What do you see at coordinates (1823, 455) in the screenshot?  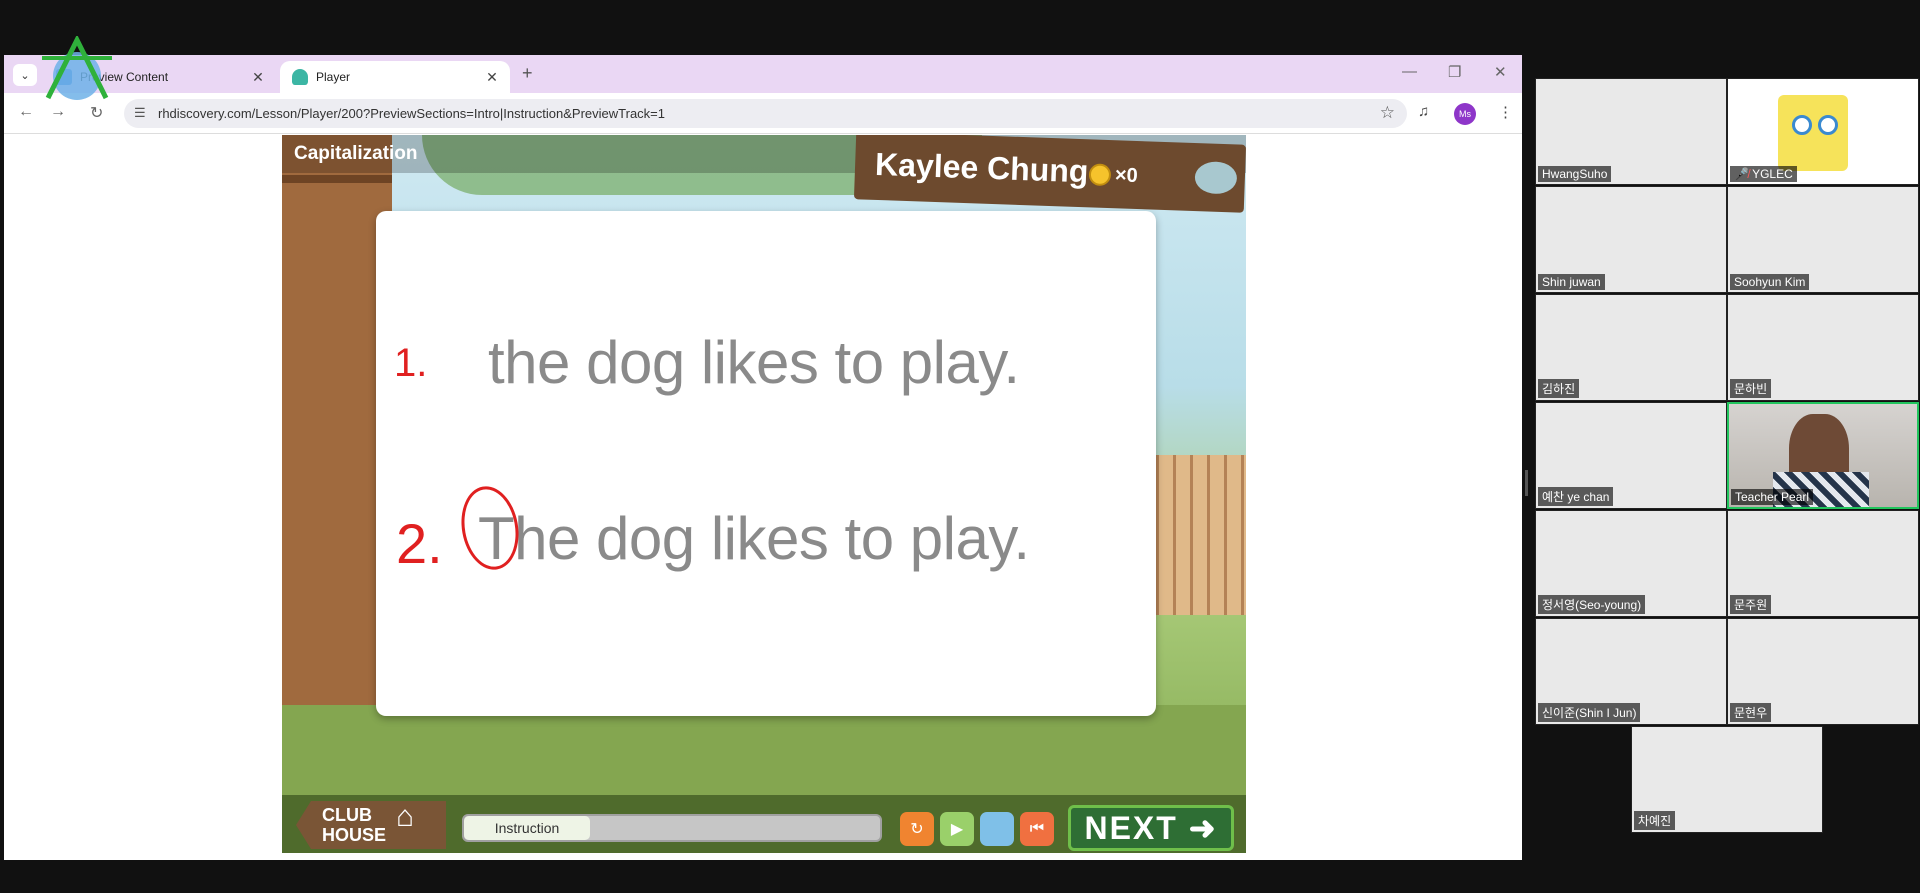 I see `participant-tile-active-speaker: Teacher Pearl` at bounding box center [1823, 455].